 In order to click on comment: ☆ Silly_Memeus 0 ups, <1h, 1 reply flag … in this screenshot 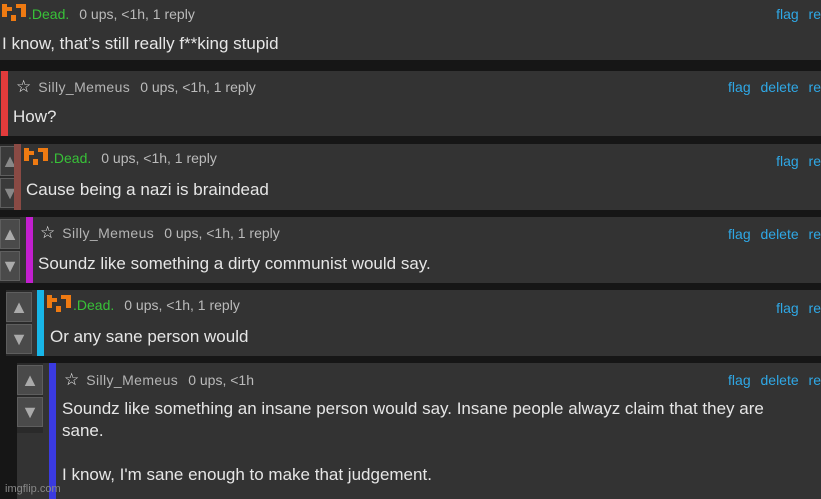, I will do `click(410, 103)`.